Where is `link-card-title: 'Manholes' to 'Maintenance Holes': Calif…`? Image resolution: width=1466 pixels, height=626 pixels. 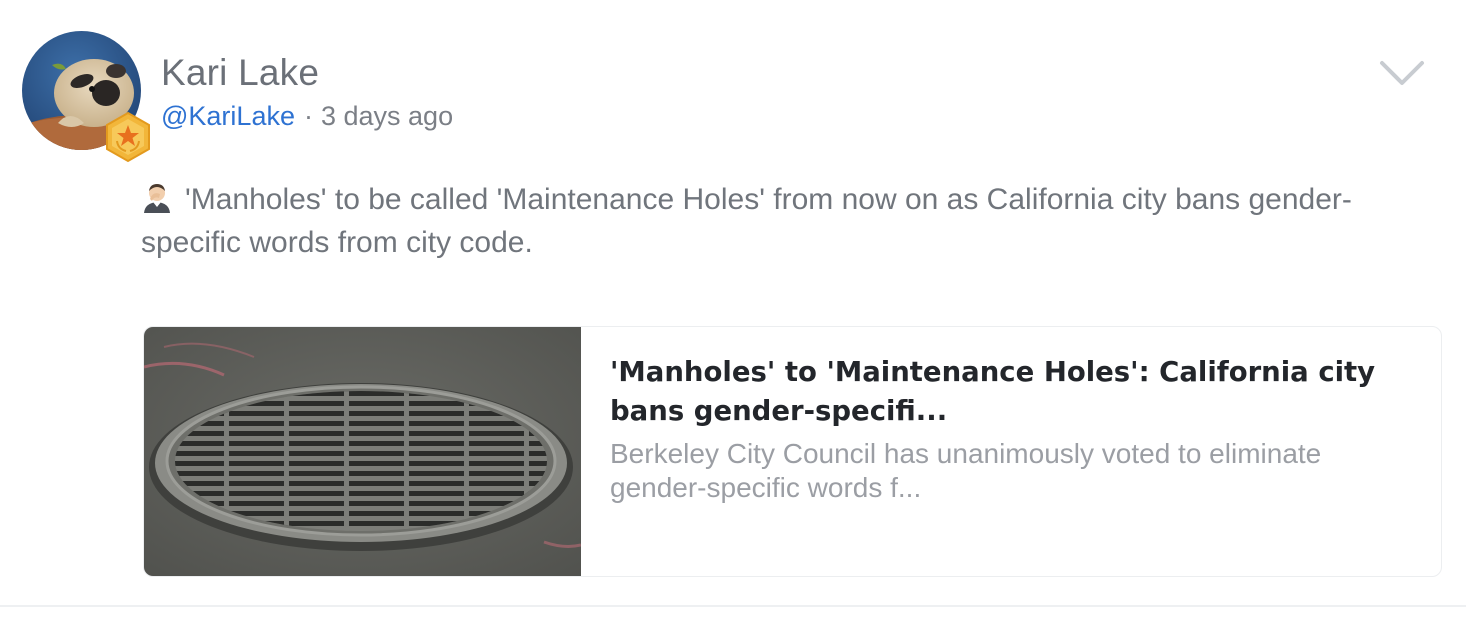
link-card-title: 'Manholes' to 'Maintenance Holes': Calif… is located at coordinates (1010, 392).